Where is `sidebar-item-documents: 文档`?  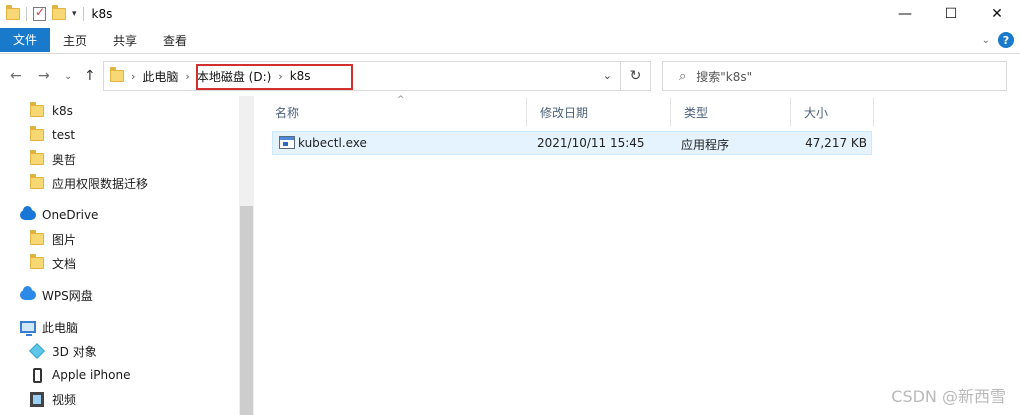 sidebar-item-documents: 文档 is located at coordinates (53, 263).